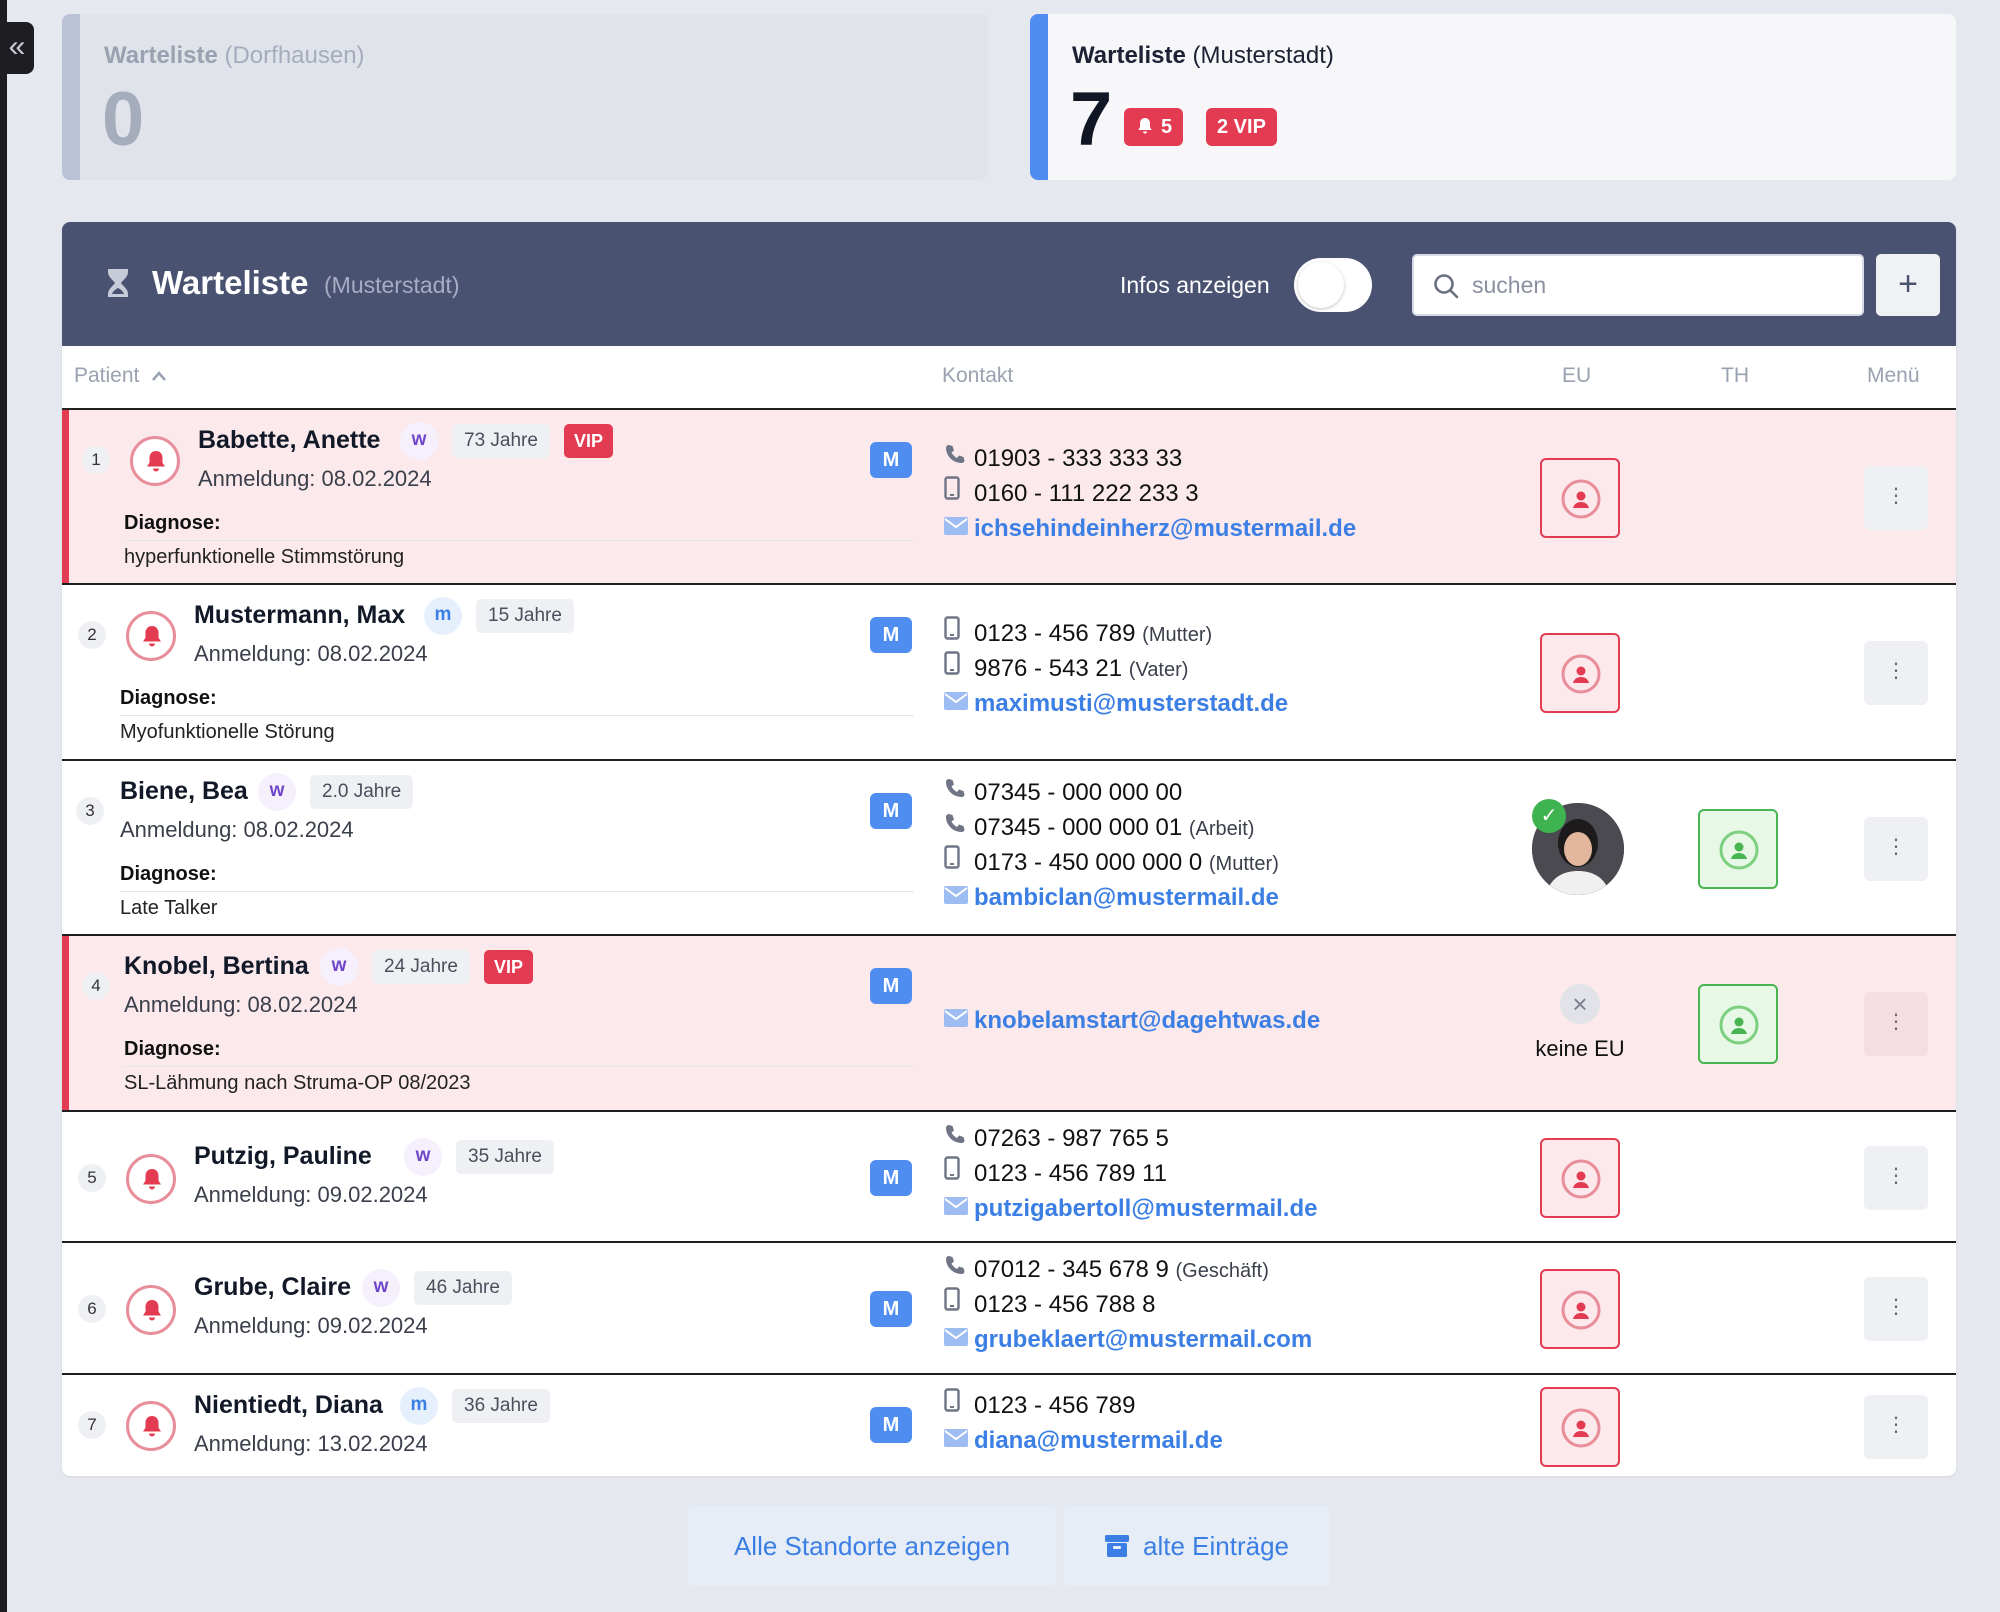 The width and height of the screenshot is (2000, 1612). I want to click on contact-mobile: 0123 - 456 789 11, so click(1055, 1173).